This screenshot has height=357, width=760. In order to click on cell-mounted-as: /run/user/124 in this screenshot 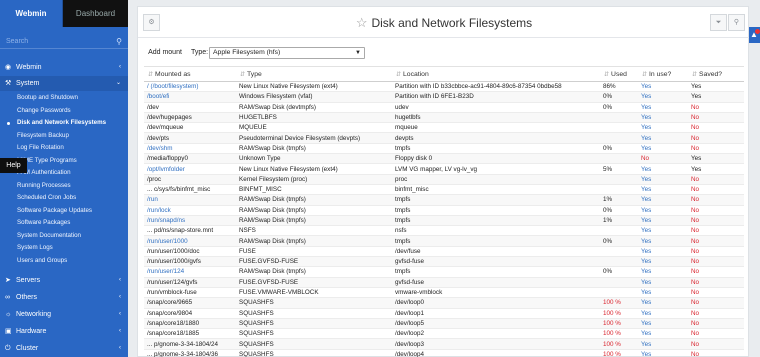, I will do `click(190, 272)`.